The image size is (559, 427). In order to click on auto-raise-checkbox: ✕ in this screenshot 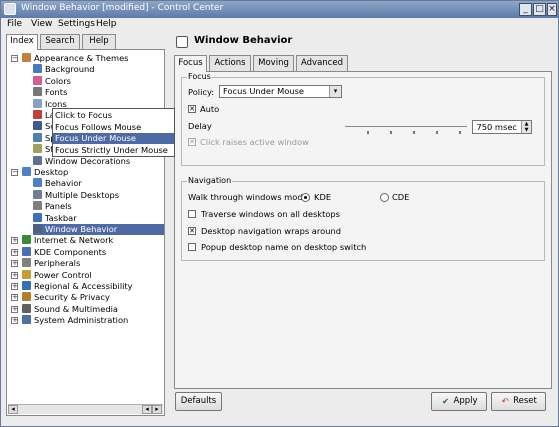, I will do `click(192, 109)`.